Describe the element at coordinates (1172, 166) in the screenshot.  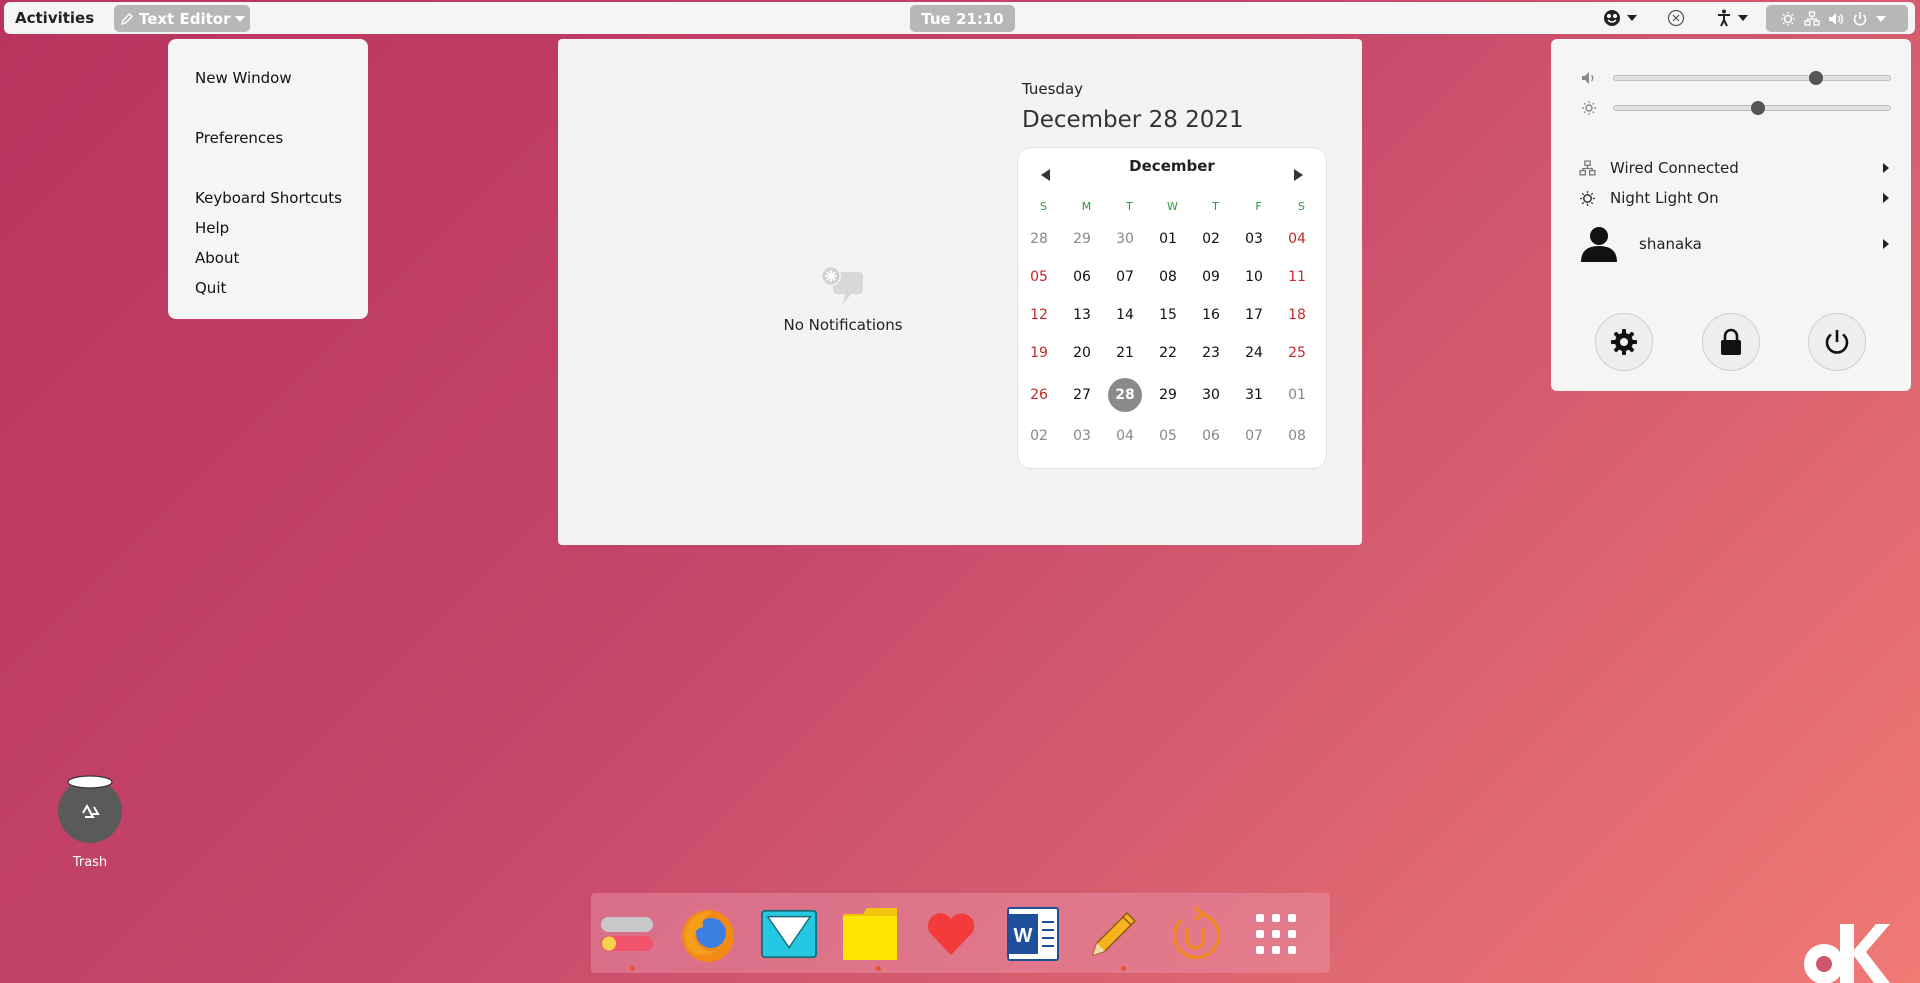
I see `calendar-month-label: December` at that location.